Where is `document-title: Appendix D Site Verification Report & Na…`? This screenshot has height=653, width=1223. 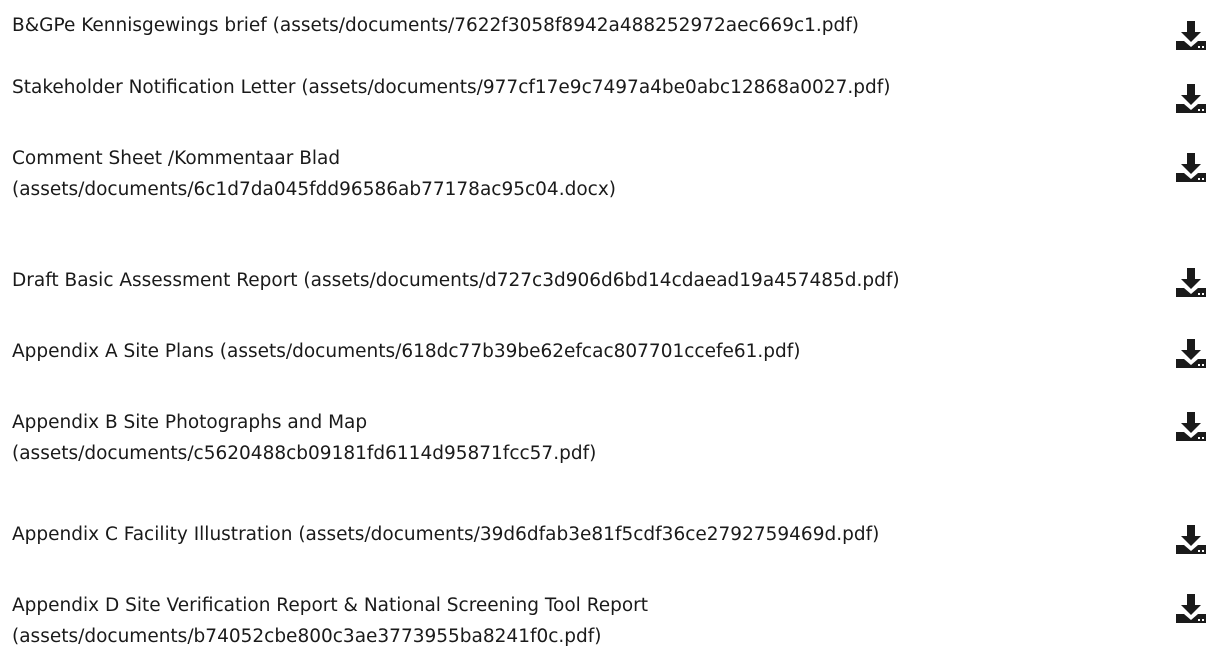
document-title: Appendix D Site Verification Report & Na… is located at coordinates (442, 621).